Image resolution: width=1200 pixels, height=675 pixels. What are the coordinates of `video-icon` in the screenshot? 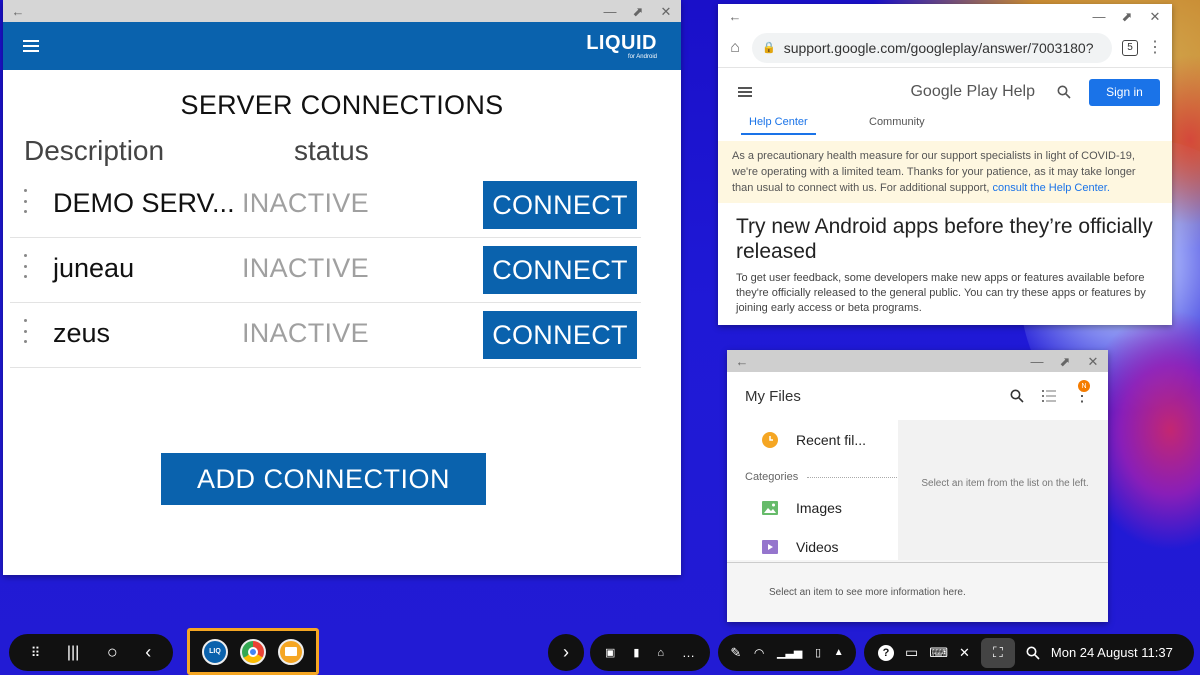 It's located at (770, 547).